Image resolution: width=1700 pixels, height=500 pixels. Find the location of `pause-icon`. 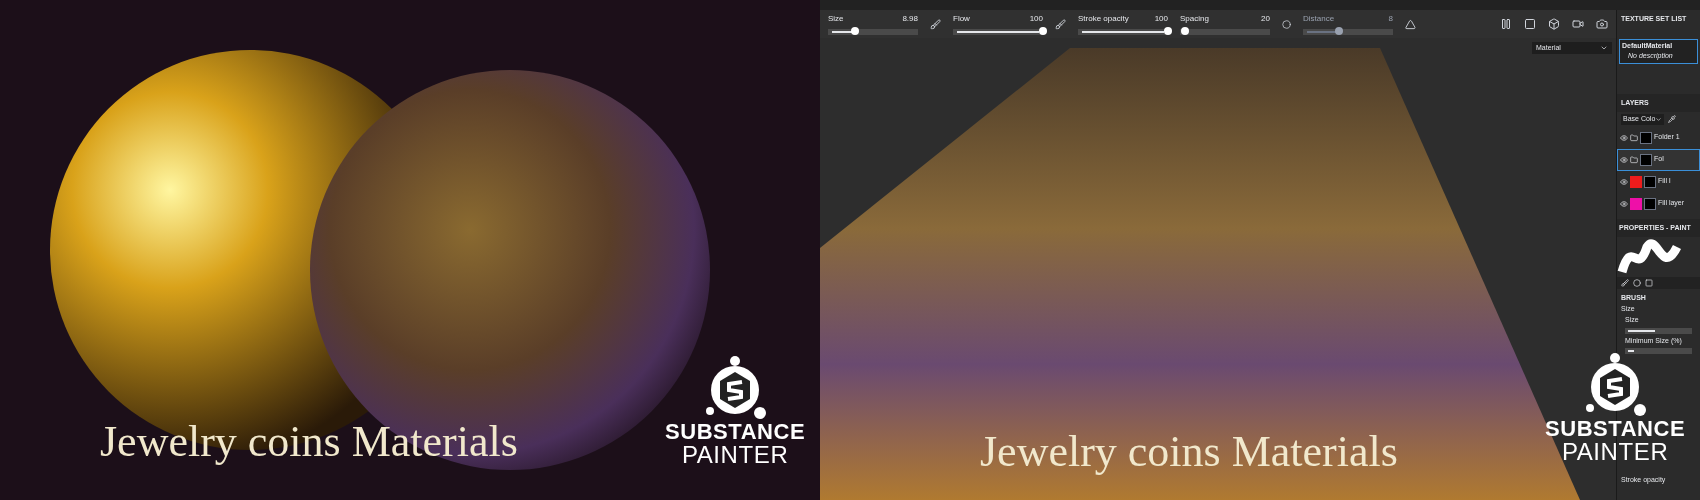

pause-icon is located at coordinates (1506, 24).